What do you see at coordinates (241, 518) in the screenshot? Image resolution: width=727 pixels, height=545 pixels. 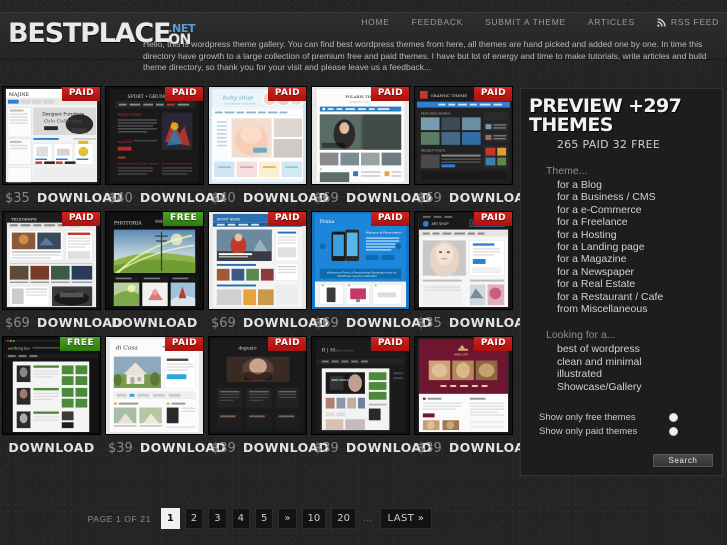 I see `pagination-page-4: 4` at bounding box center [241, 518].